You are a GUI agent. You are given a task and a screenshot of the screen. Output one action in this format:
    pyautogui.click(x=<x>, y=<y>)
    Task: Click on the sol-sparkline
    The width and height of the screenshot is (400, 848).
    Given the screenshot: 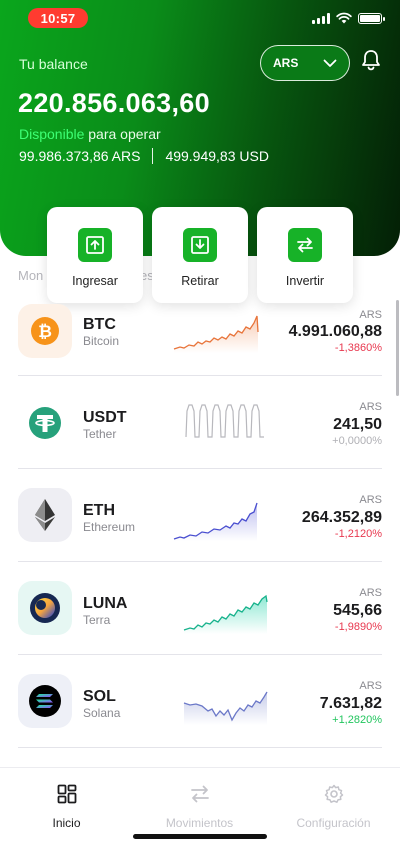 What is the action you would take?
    pyautogui.click(x=225, y=708)
    